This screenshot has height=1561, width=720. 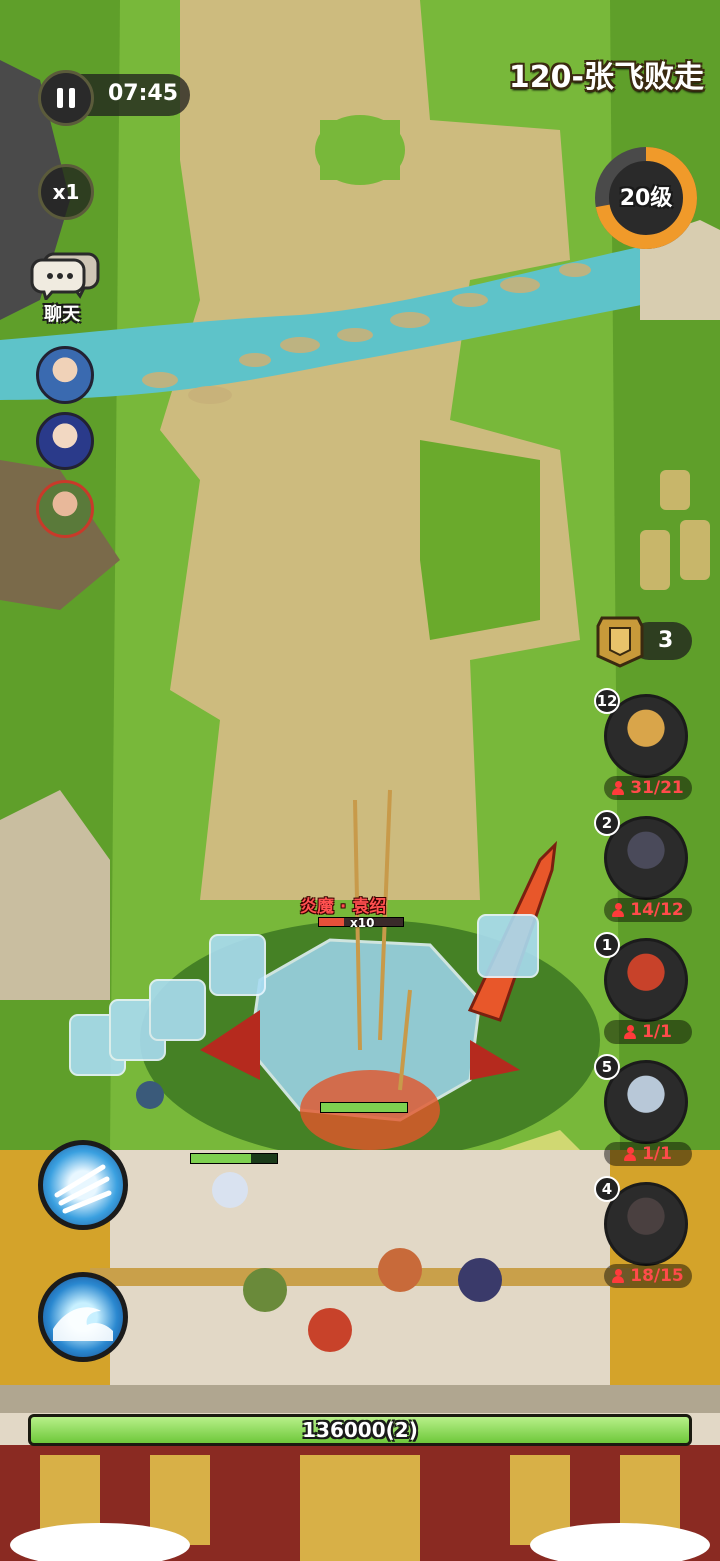 I want to click on speed-label: x1, so click(x=66, y=192).